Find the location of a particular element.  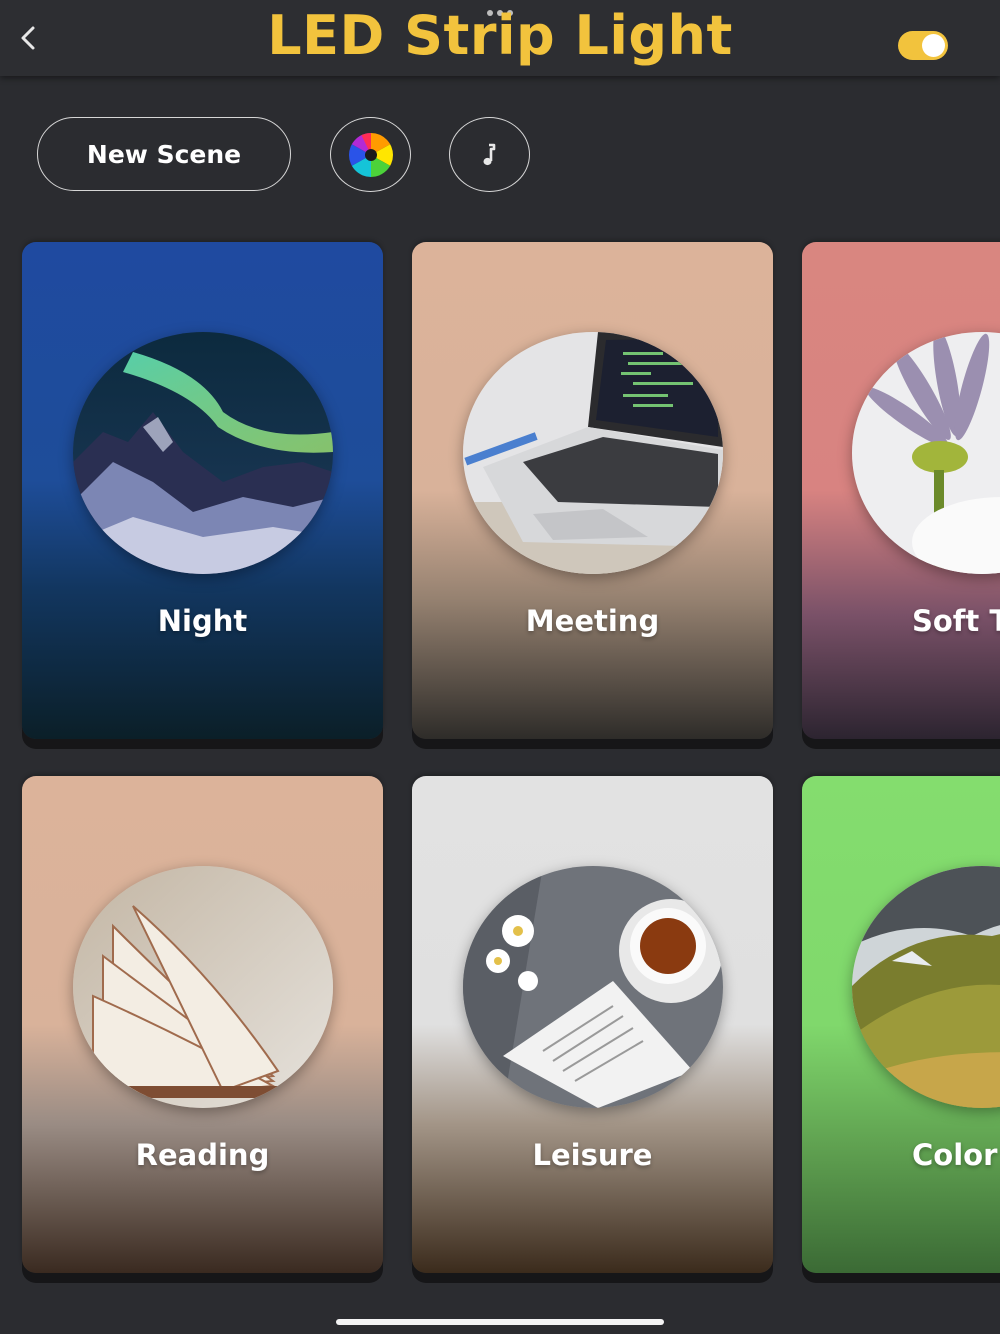

laptop-image is located at coordinates (593, 453).